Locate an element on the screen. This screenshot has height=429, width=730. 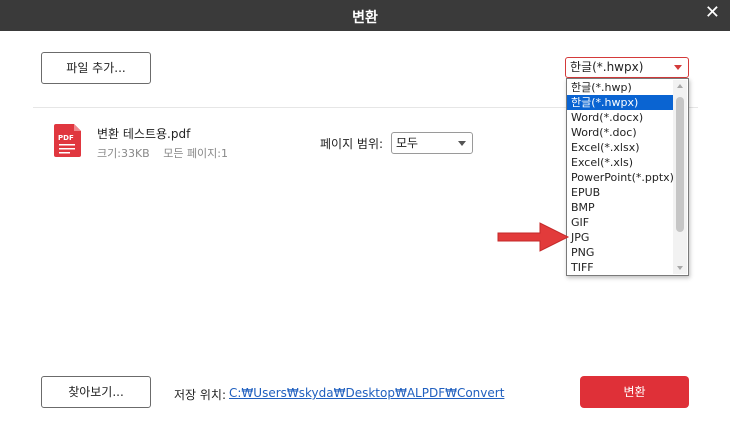
format-option-png: PNG is located at coordinates (620, 252).